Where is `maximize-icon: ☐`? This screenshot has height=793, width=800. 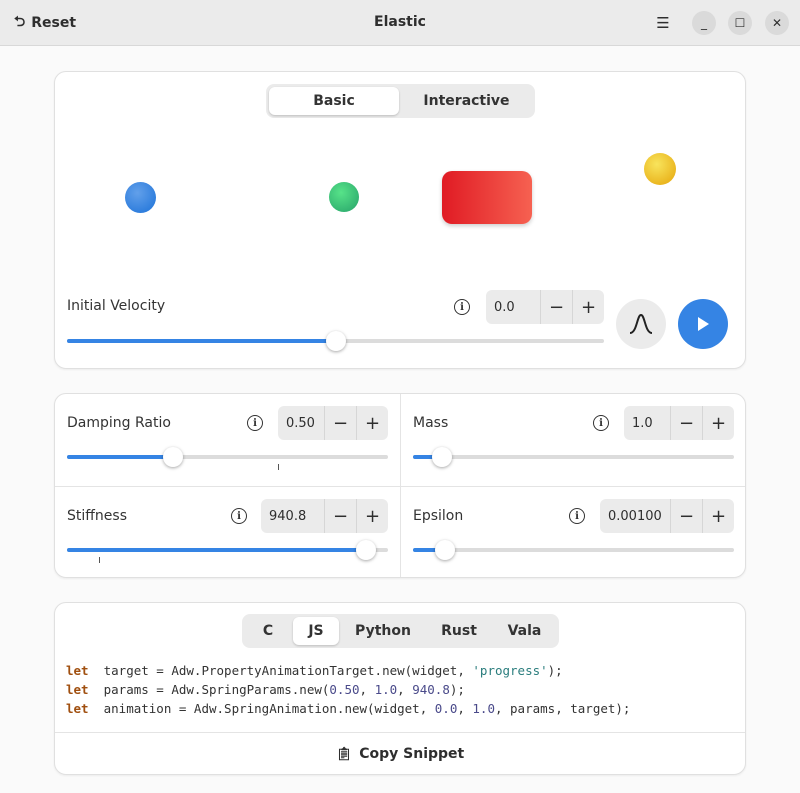 maximize-icon: ☐ is located at coordinates (740, 23).